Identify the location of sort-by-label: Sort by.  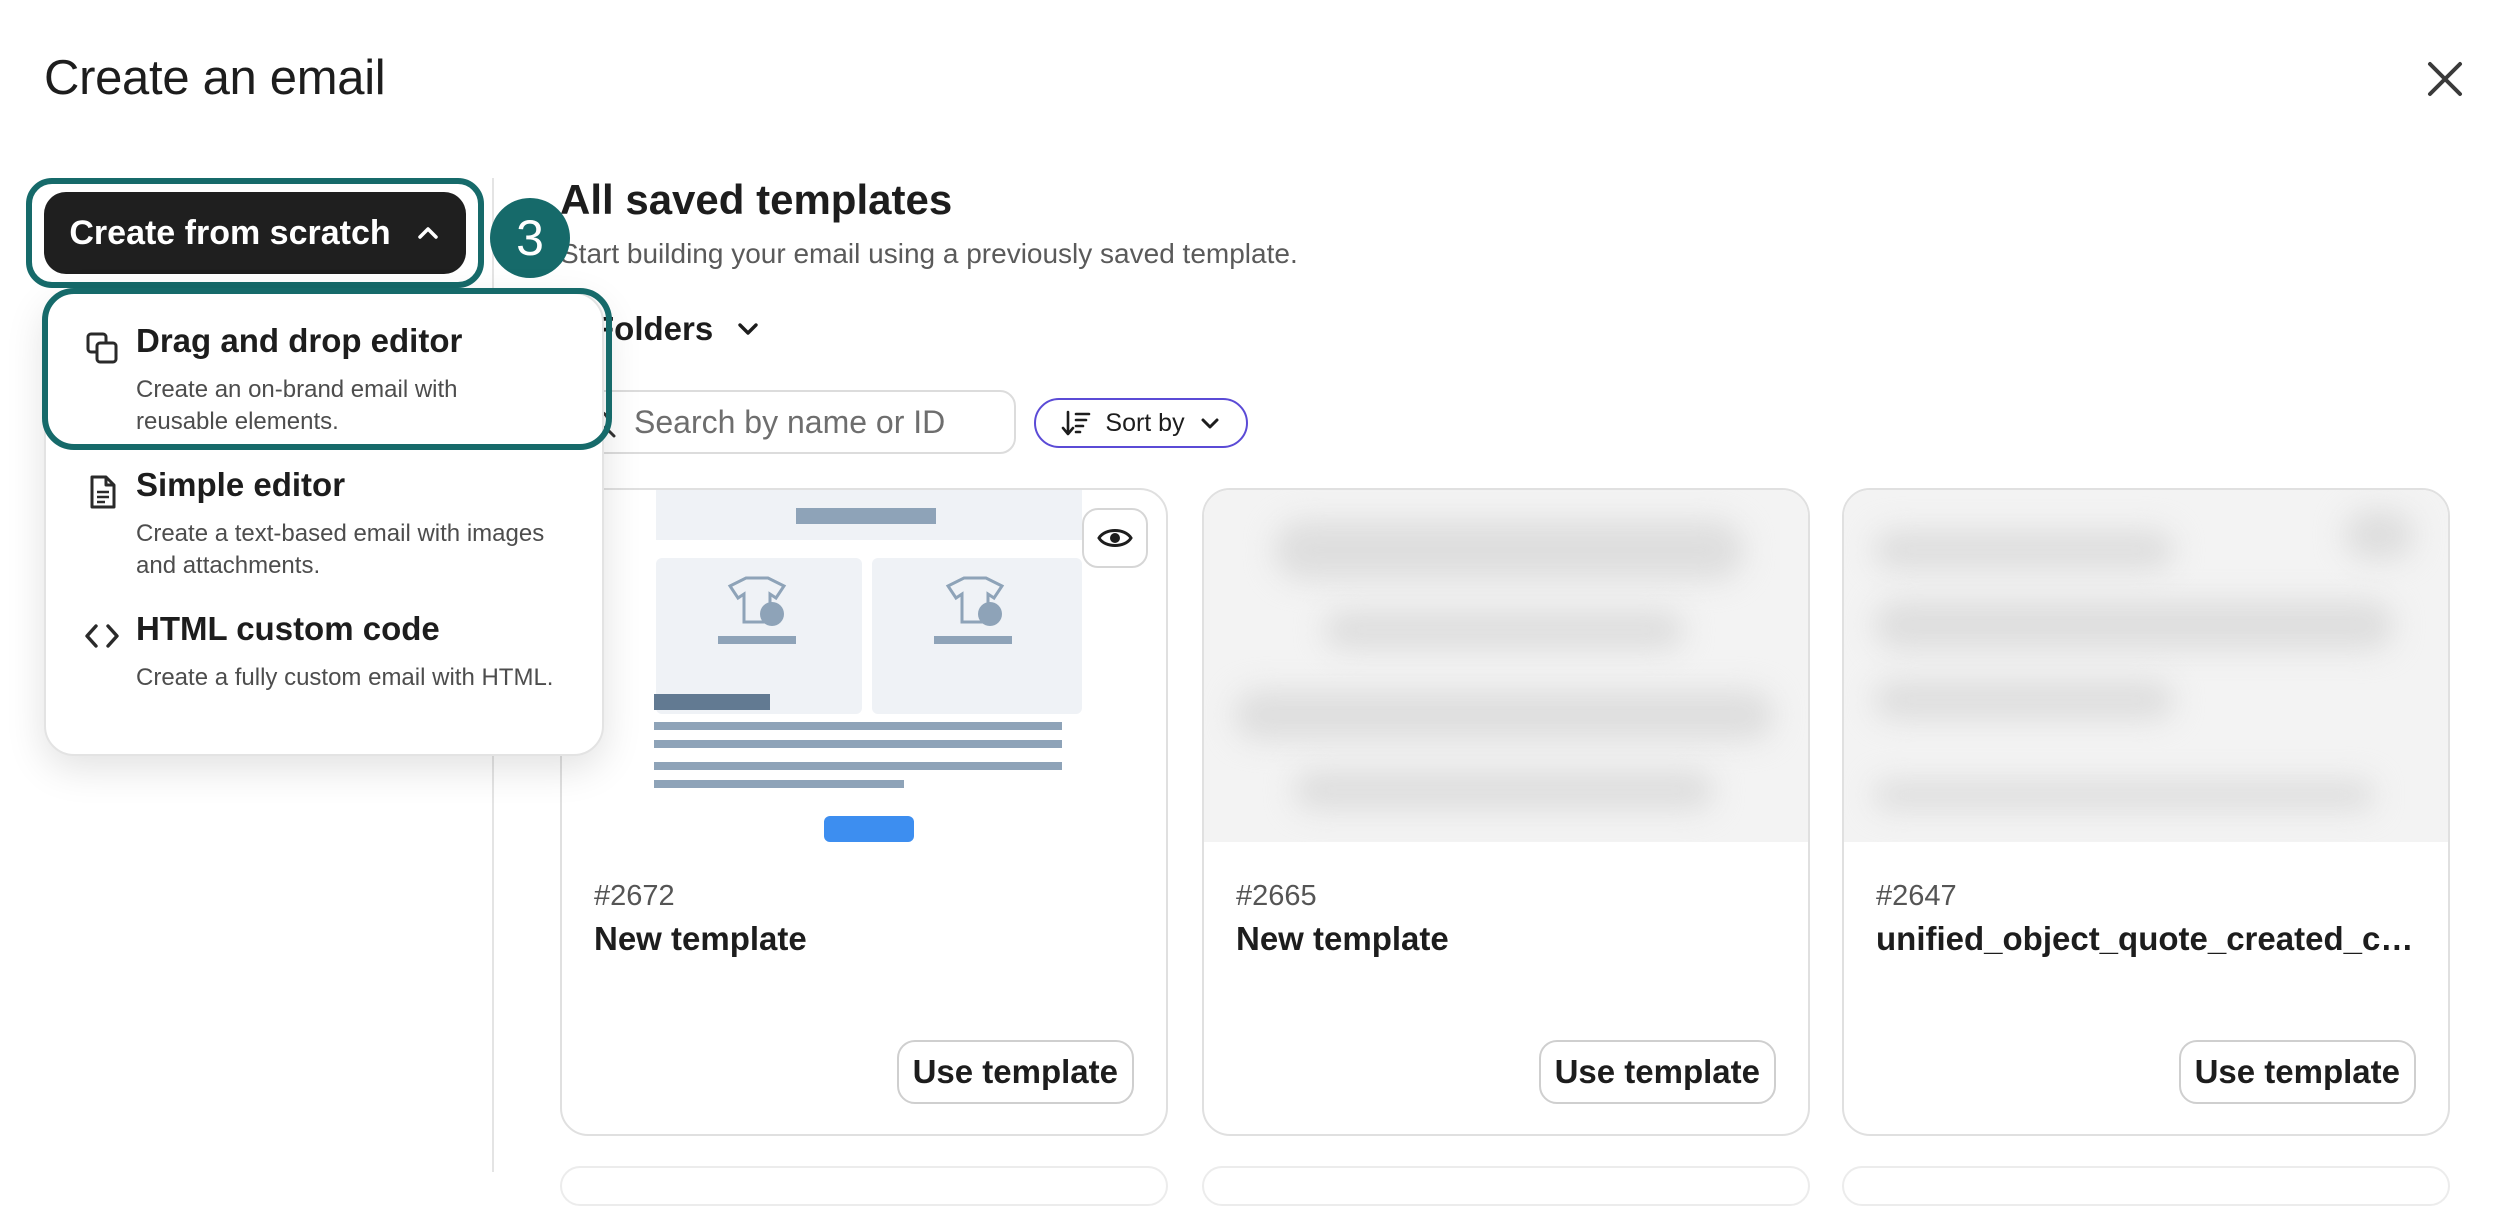
(1145, 422).